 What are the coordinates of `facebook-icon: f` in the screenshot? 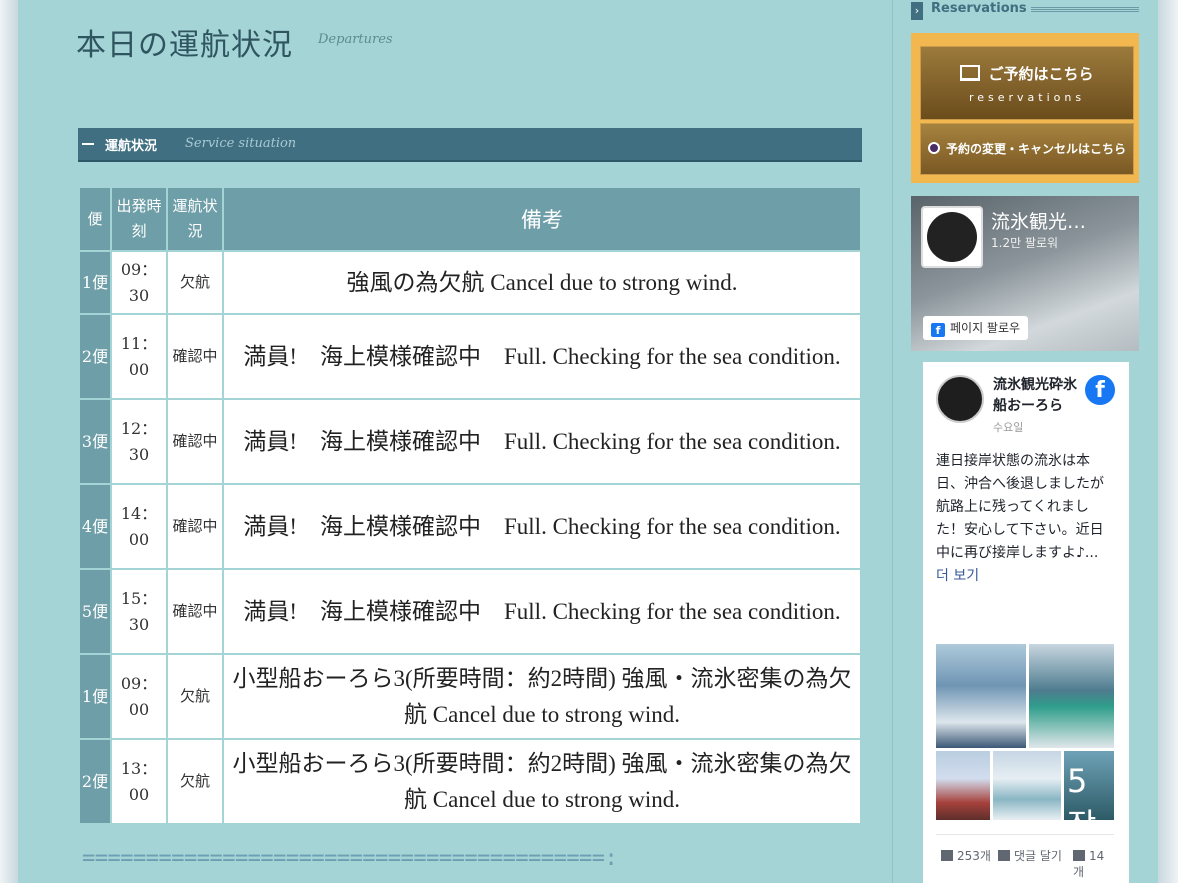 It's located at (1100, 390).